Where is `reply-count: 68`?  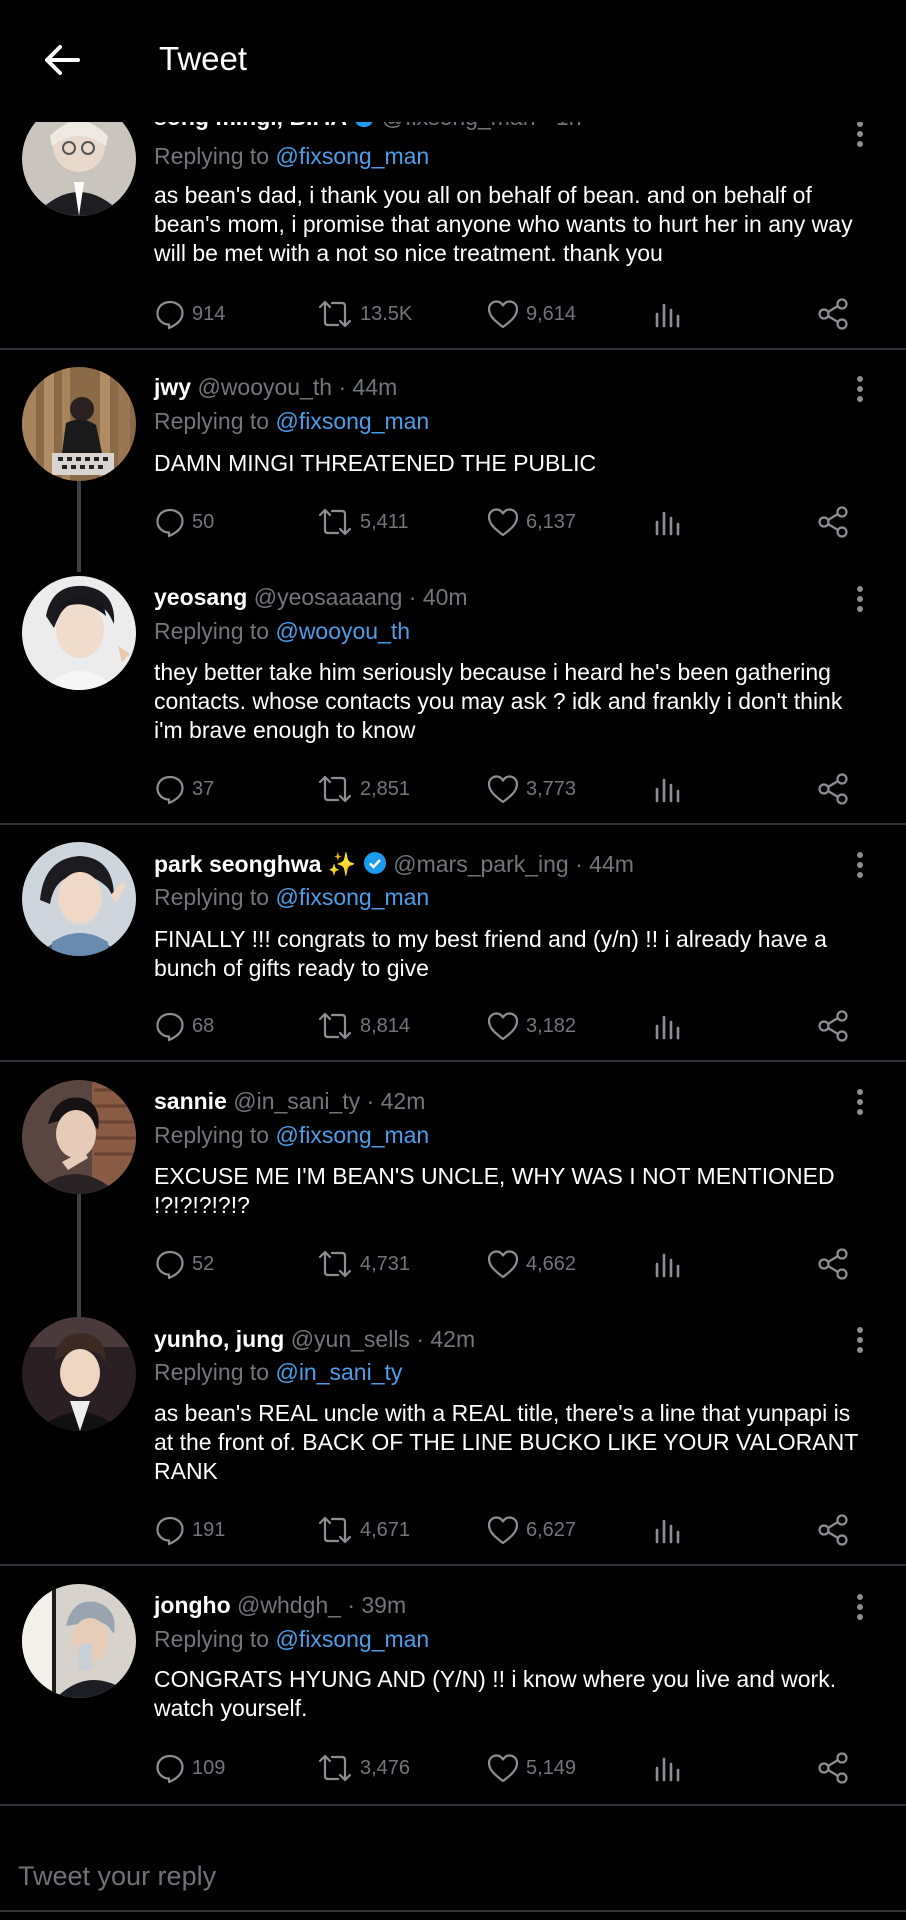
reply-count: 68 is located at coordinates (203, 1025).